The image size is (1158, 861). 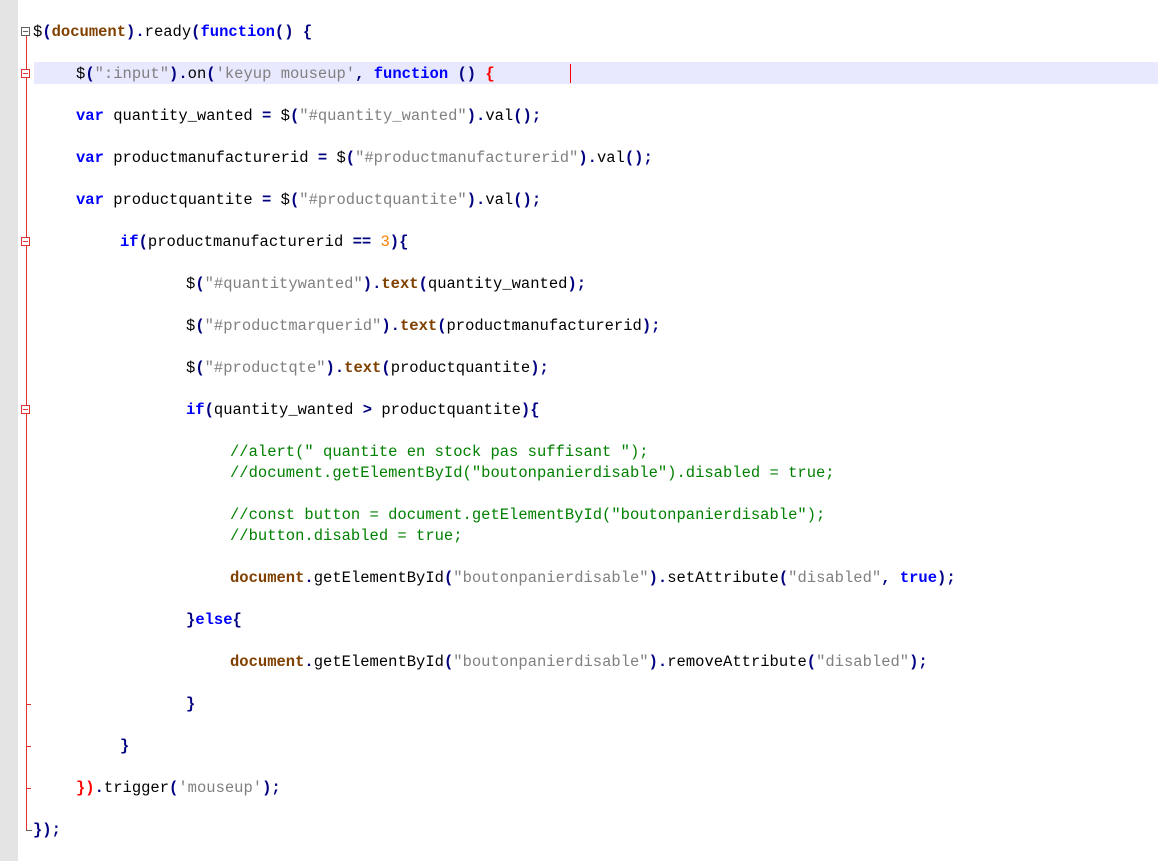 I want to click on code-token-kw: else, so click(x=214, y=620).